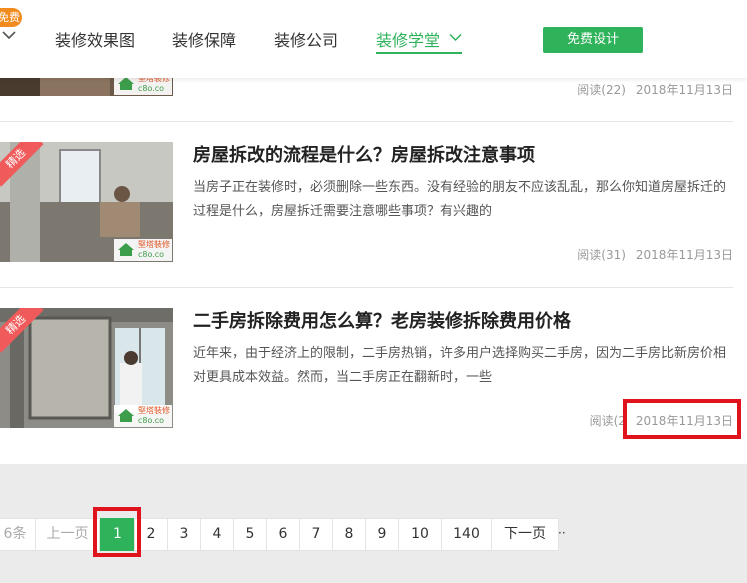 This screenshot has height=583, width=747. Describe the element at coordinates (601, 90) in the screenshot. I see `read-count: 阅读(22)` at that location.